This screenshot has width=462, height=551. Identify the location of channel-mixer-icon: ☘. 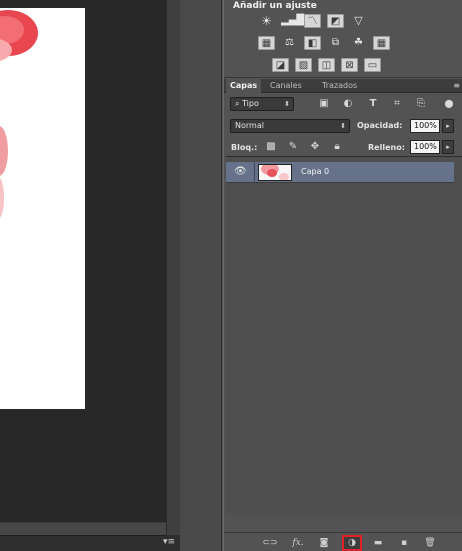
(358, 43).